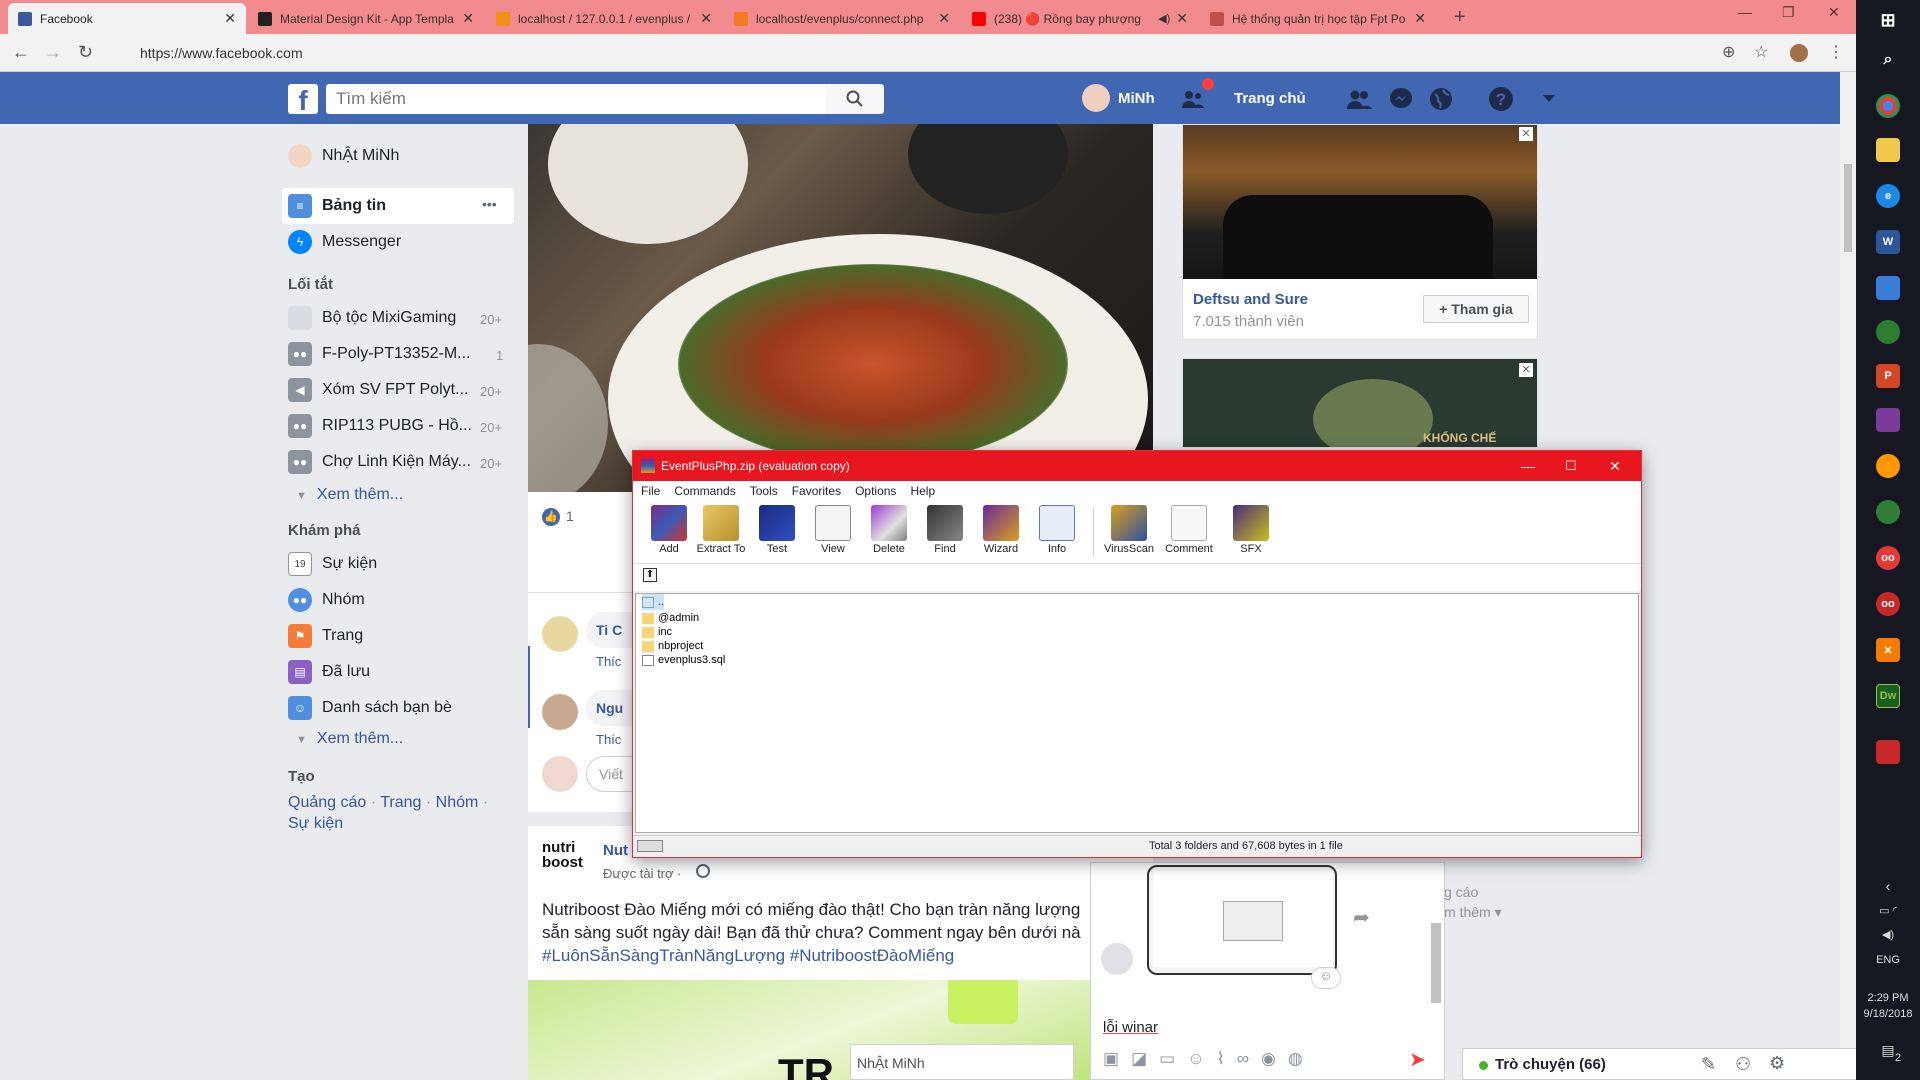 Image resolution: width=1920 pixels, height=1080 pixels. I want to click on close-button: ✕, so click(1615, 466).